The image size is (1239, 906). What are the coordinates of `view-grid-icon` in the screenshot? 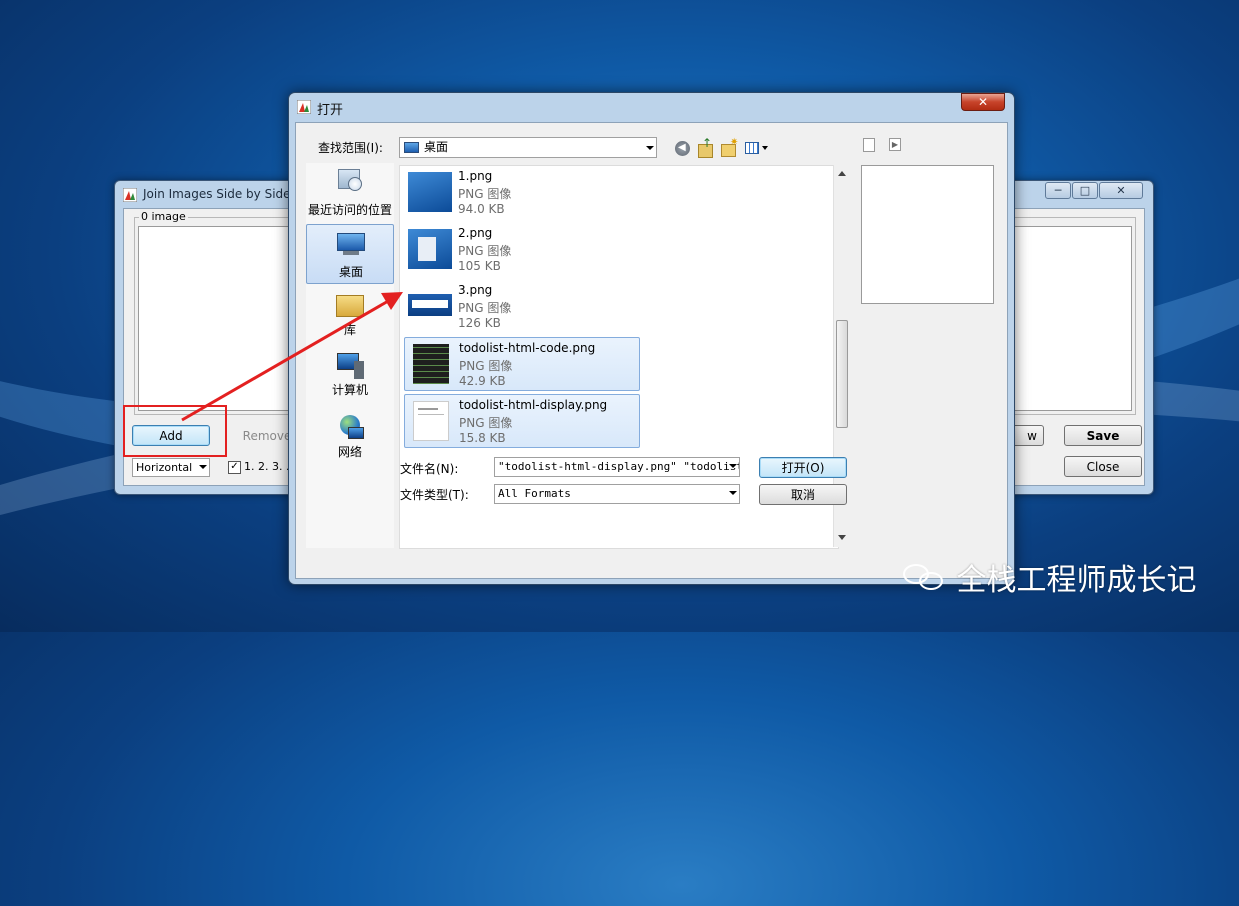 It's located at (752, 148).